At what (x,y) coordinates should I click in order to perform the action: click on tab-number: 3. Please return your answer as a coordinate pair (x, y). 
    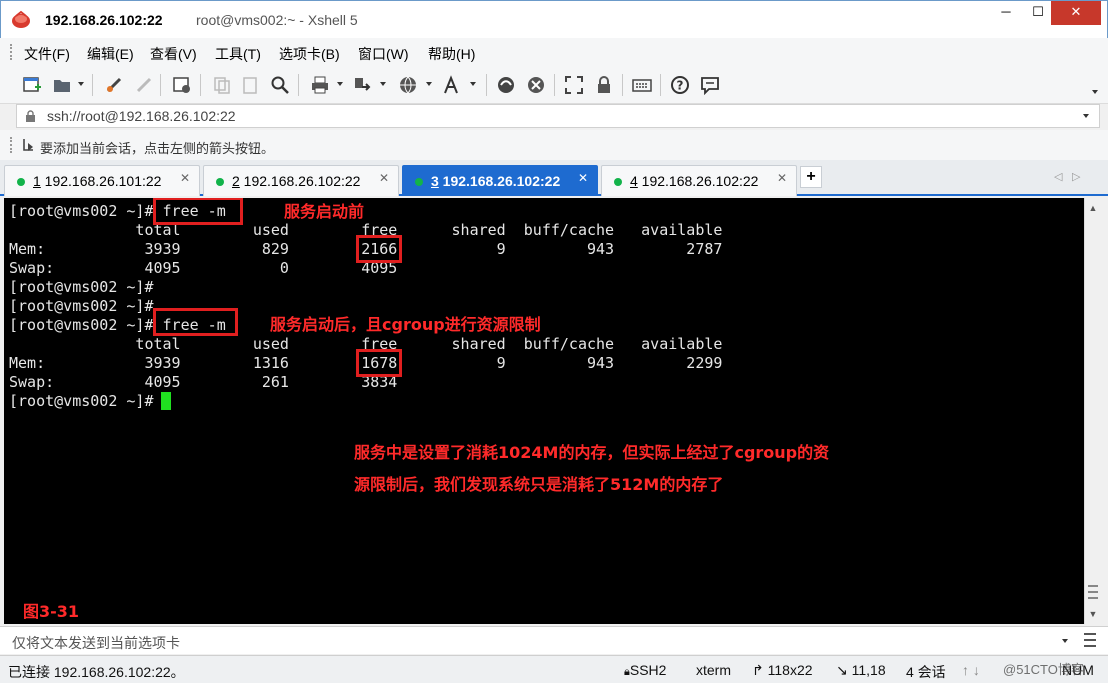
    Looking at the image, I should click on (435, 181).